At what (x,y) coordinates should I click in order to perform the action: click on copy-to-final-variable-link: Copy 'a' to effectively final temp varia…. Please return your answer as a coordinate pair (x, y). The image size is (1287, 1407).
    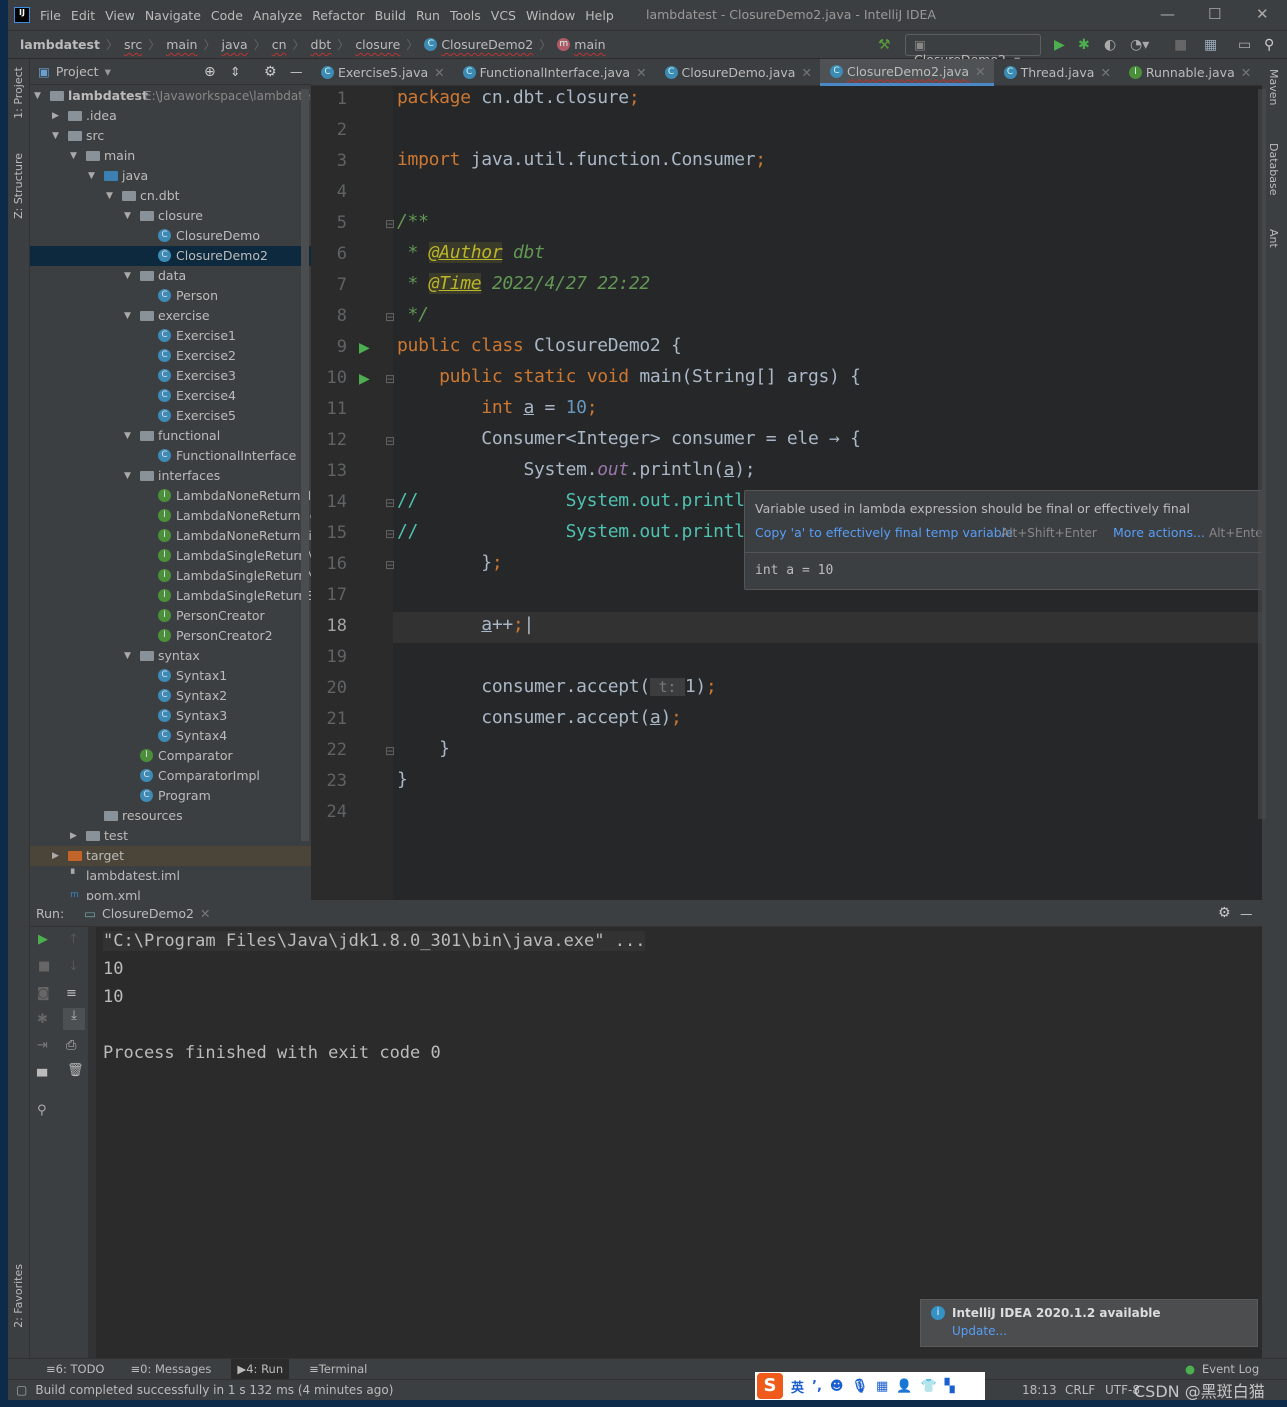
    Looking at the image, I should click on (884, 532).